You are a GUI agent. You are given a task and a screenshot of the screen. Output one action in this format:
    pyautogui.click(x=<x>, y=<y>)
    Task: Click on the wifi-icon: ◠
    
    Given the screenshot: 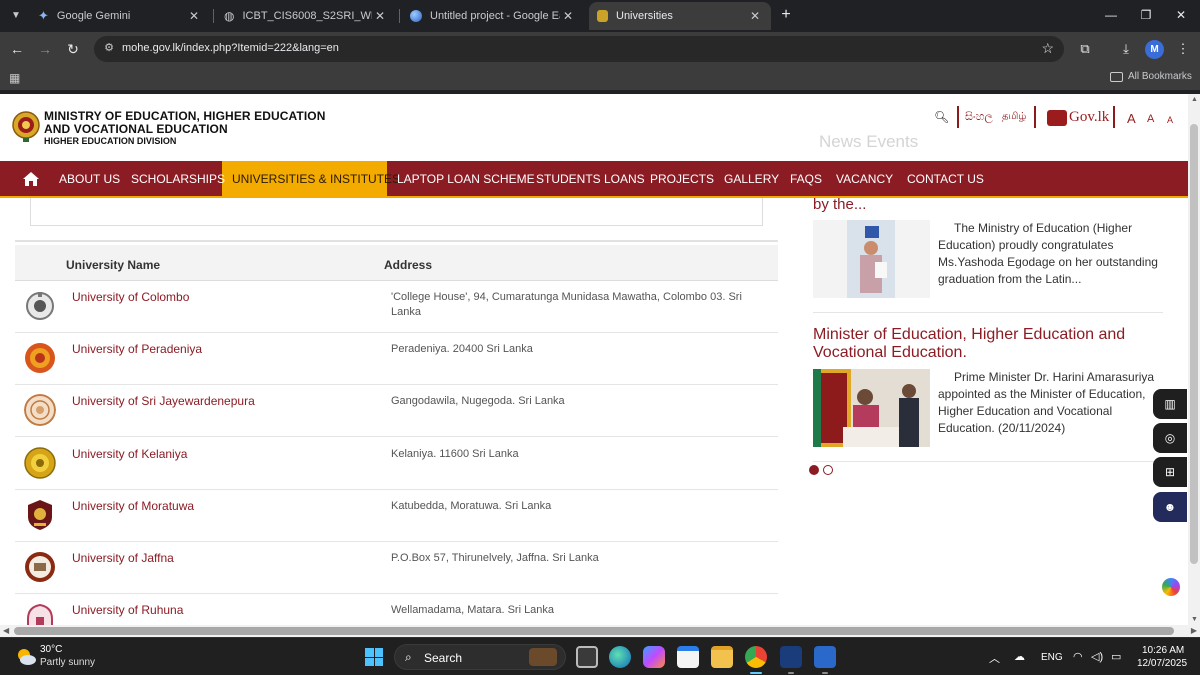 What is the action you would take?
    pyautogui.click(x=1078, y=656)
    